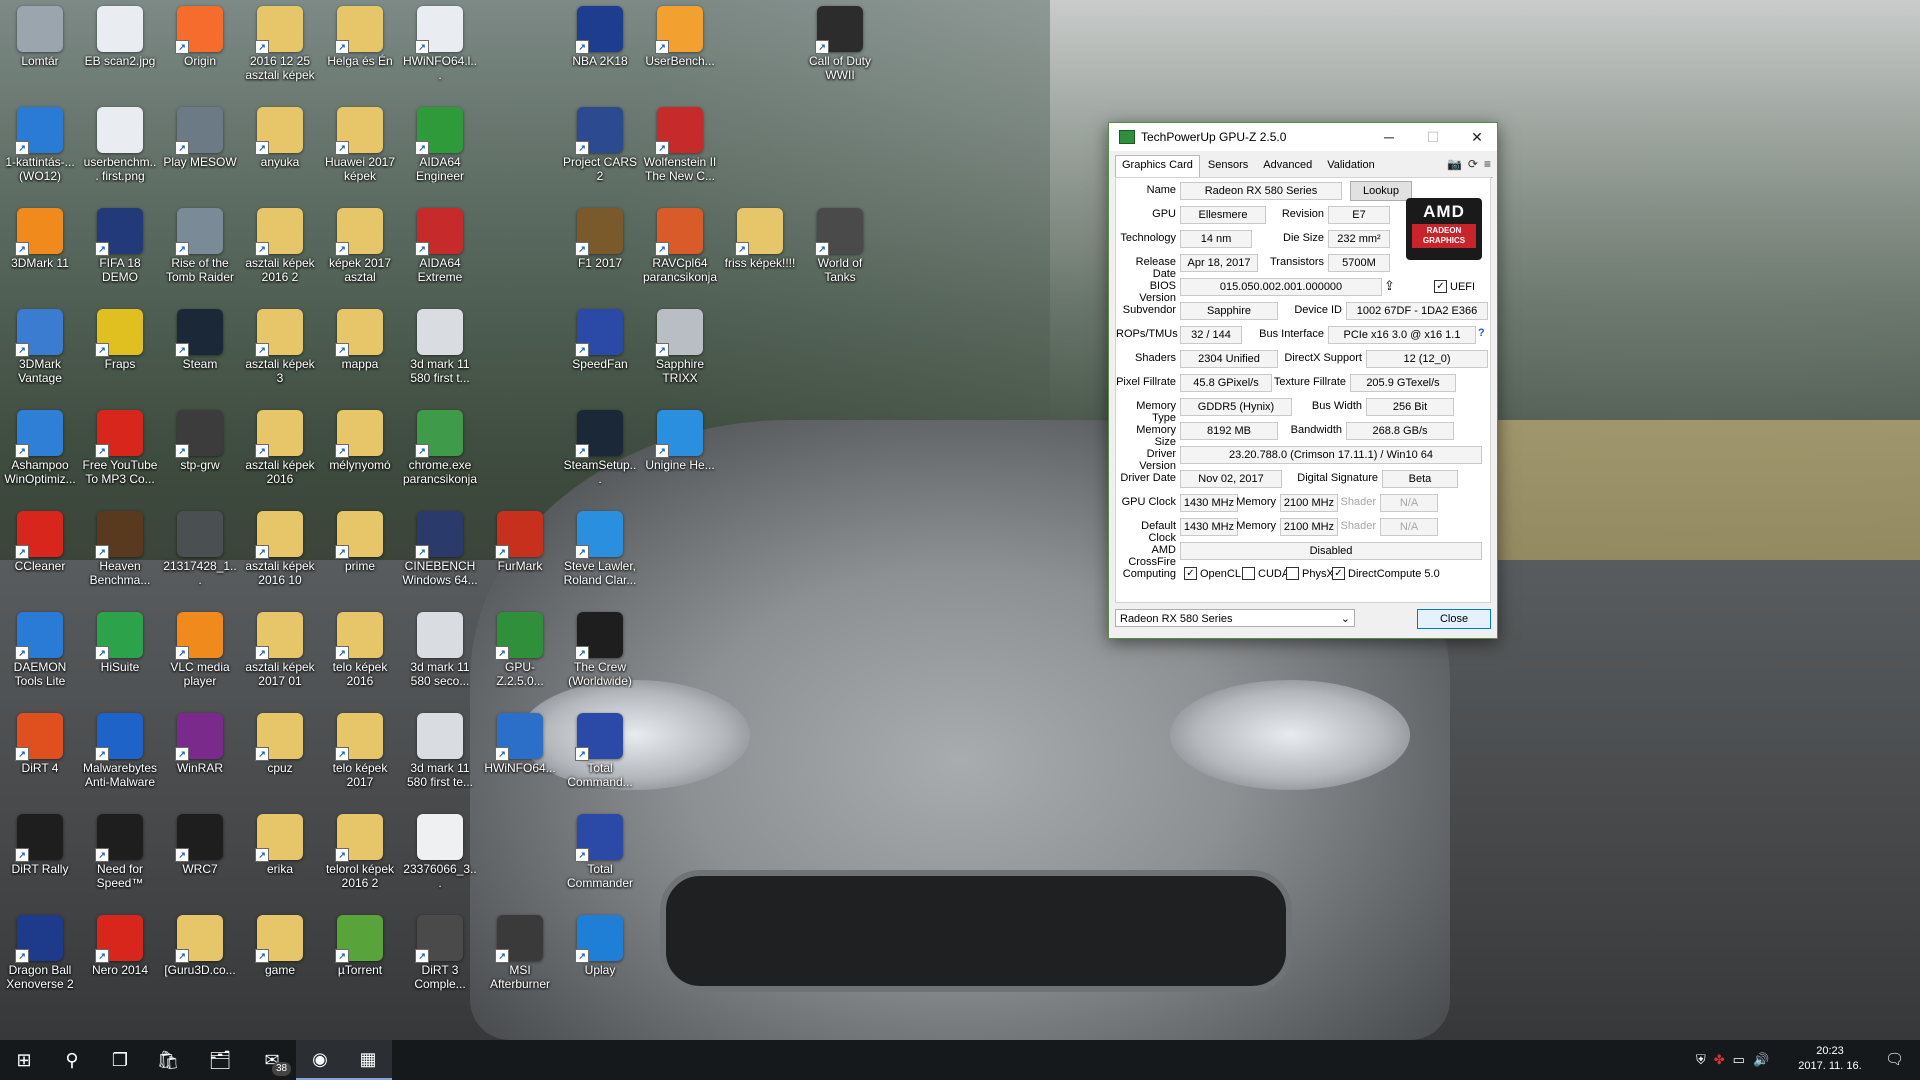 The height and width of the screenshot is (1080, 1920). What do you see at coordinates (280, 353) in the screenshot?
I see `desktop-icon: ↗ asztali képek 3` at bounding box center [280, 353].